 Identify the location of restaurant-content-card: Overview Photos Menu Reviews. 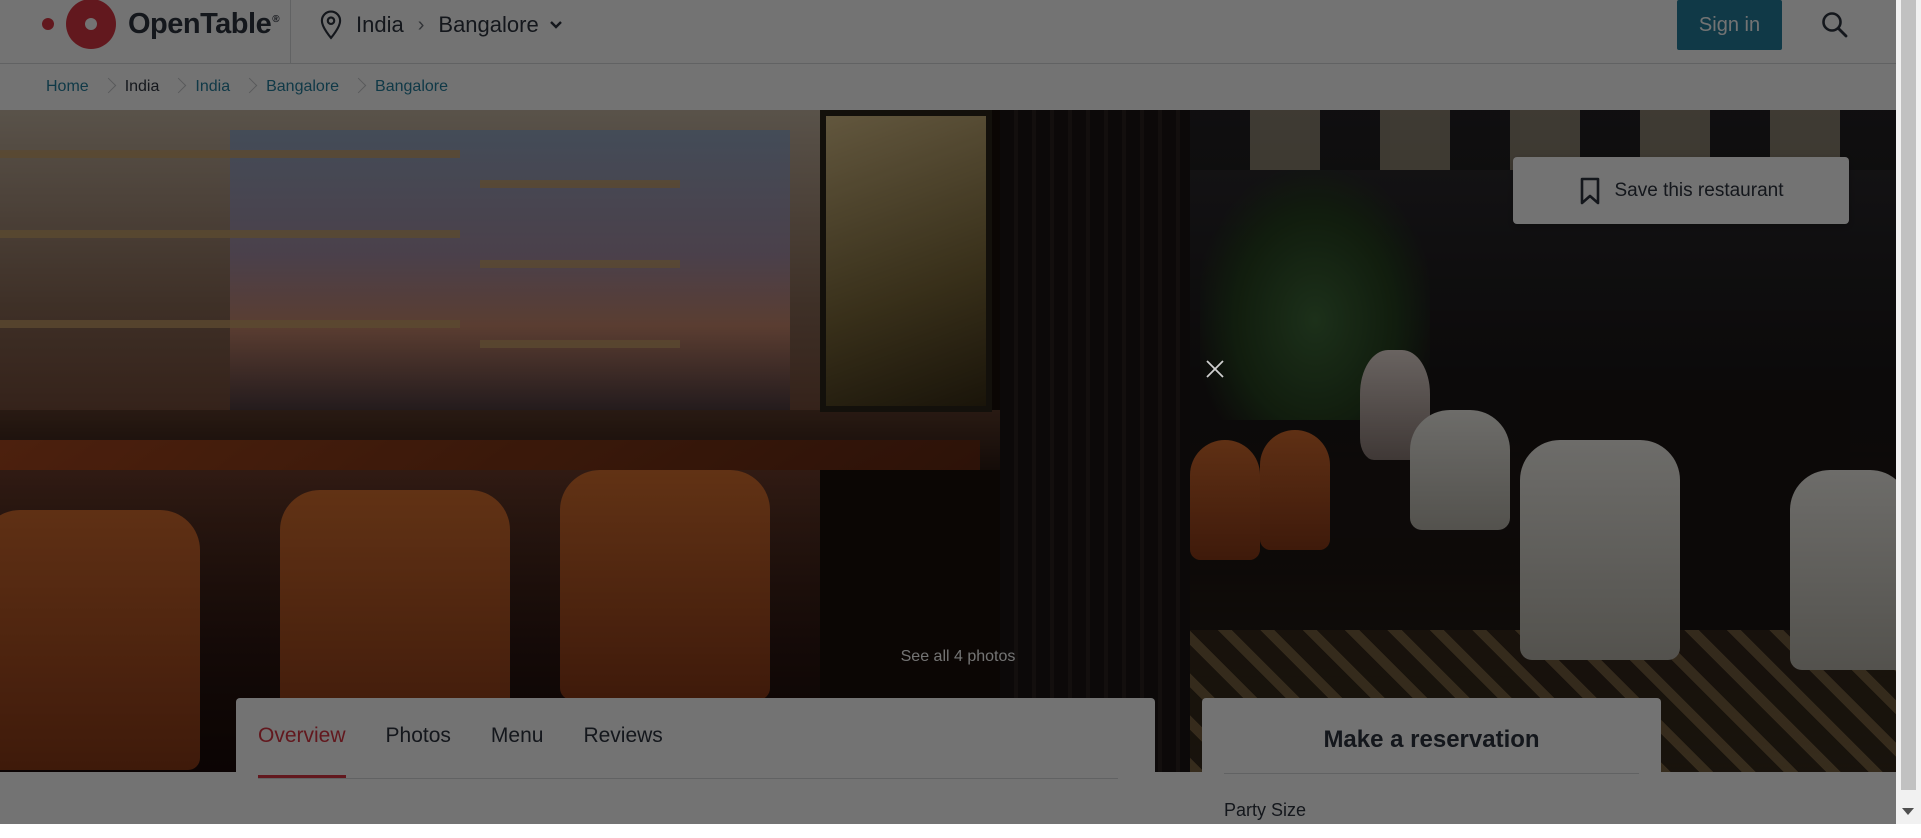
(695, 768).